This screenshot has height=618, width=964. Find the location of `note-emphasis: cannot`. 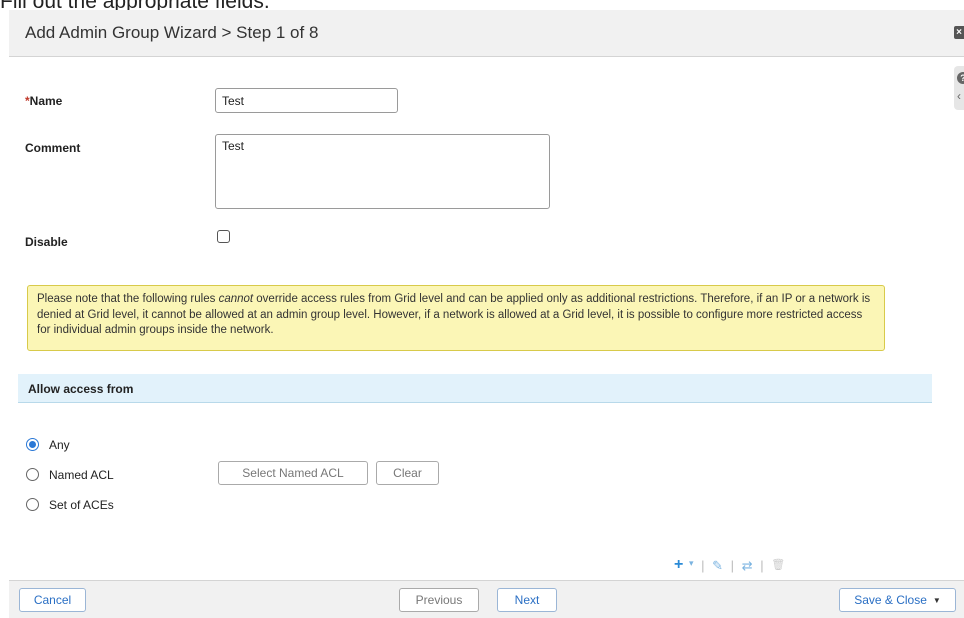

note-emphasis: cannot is located at coordinates (236, 299).